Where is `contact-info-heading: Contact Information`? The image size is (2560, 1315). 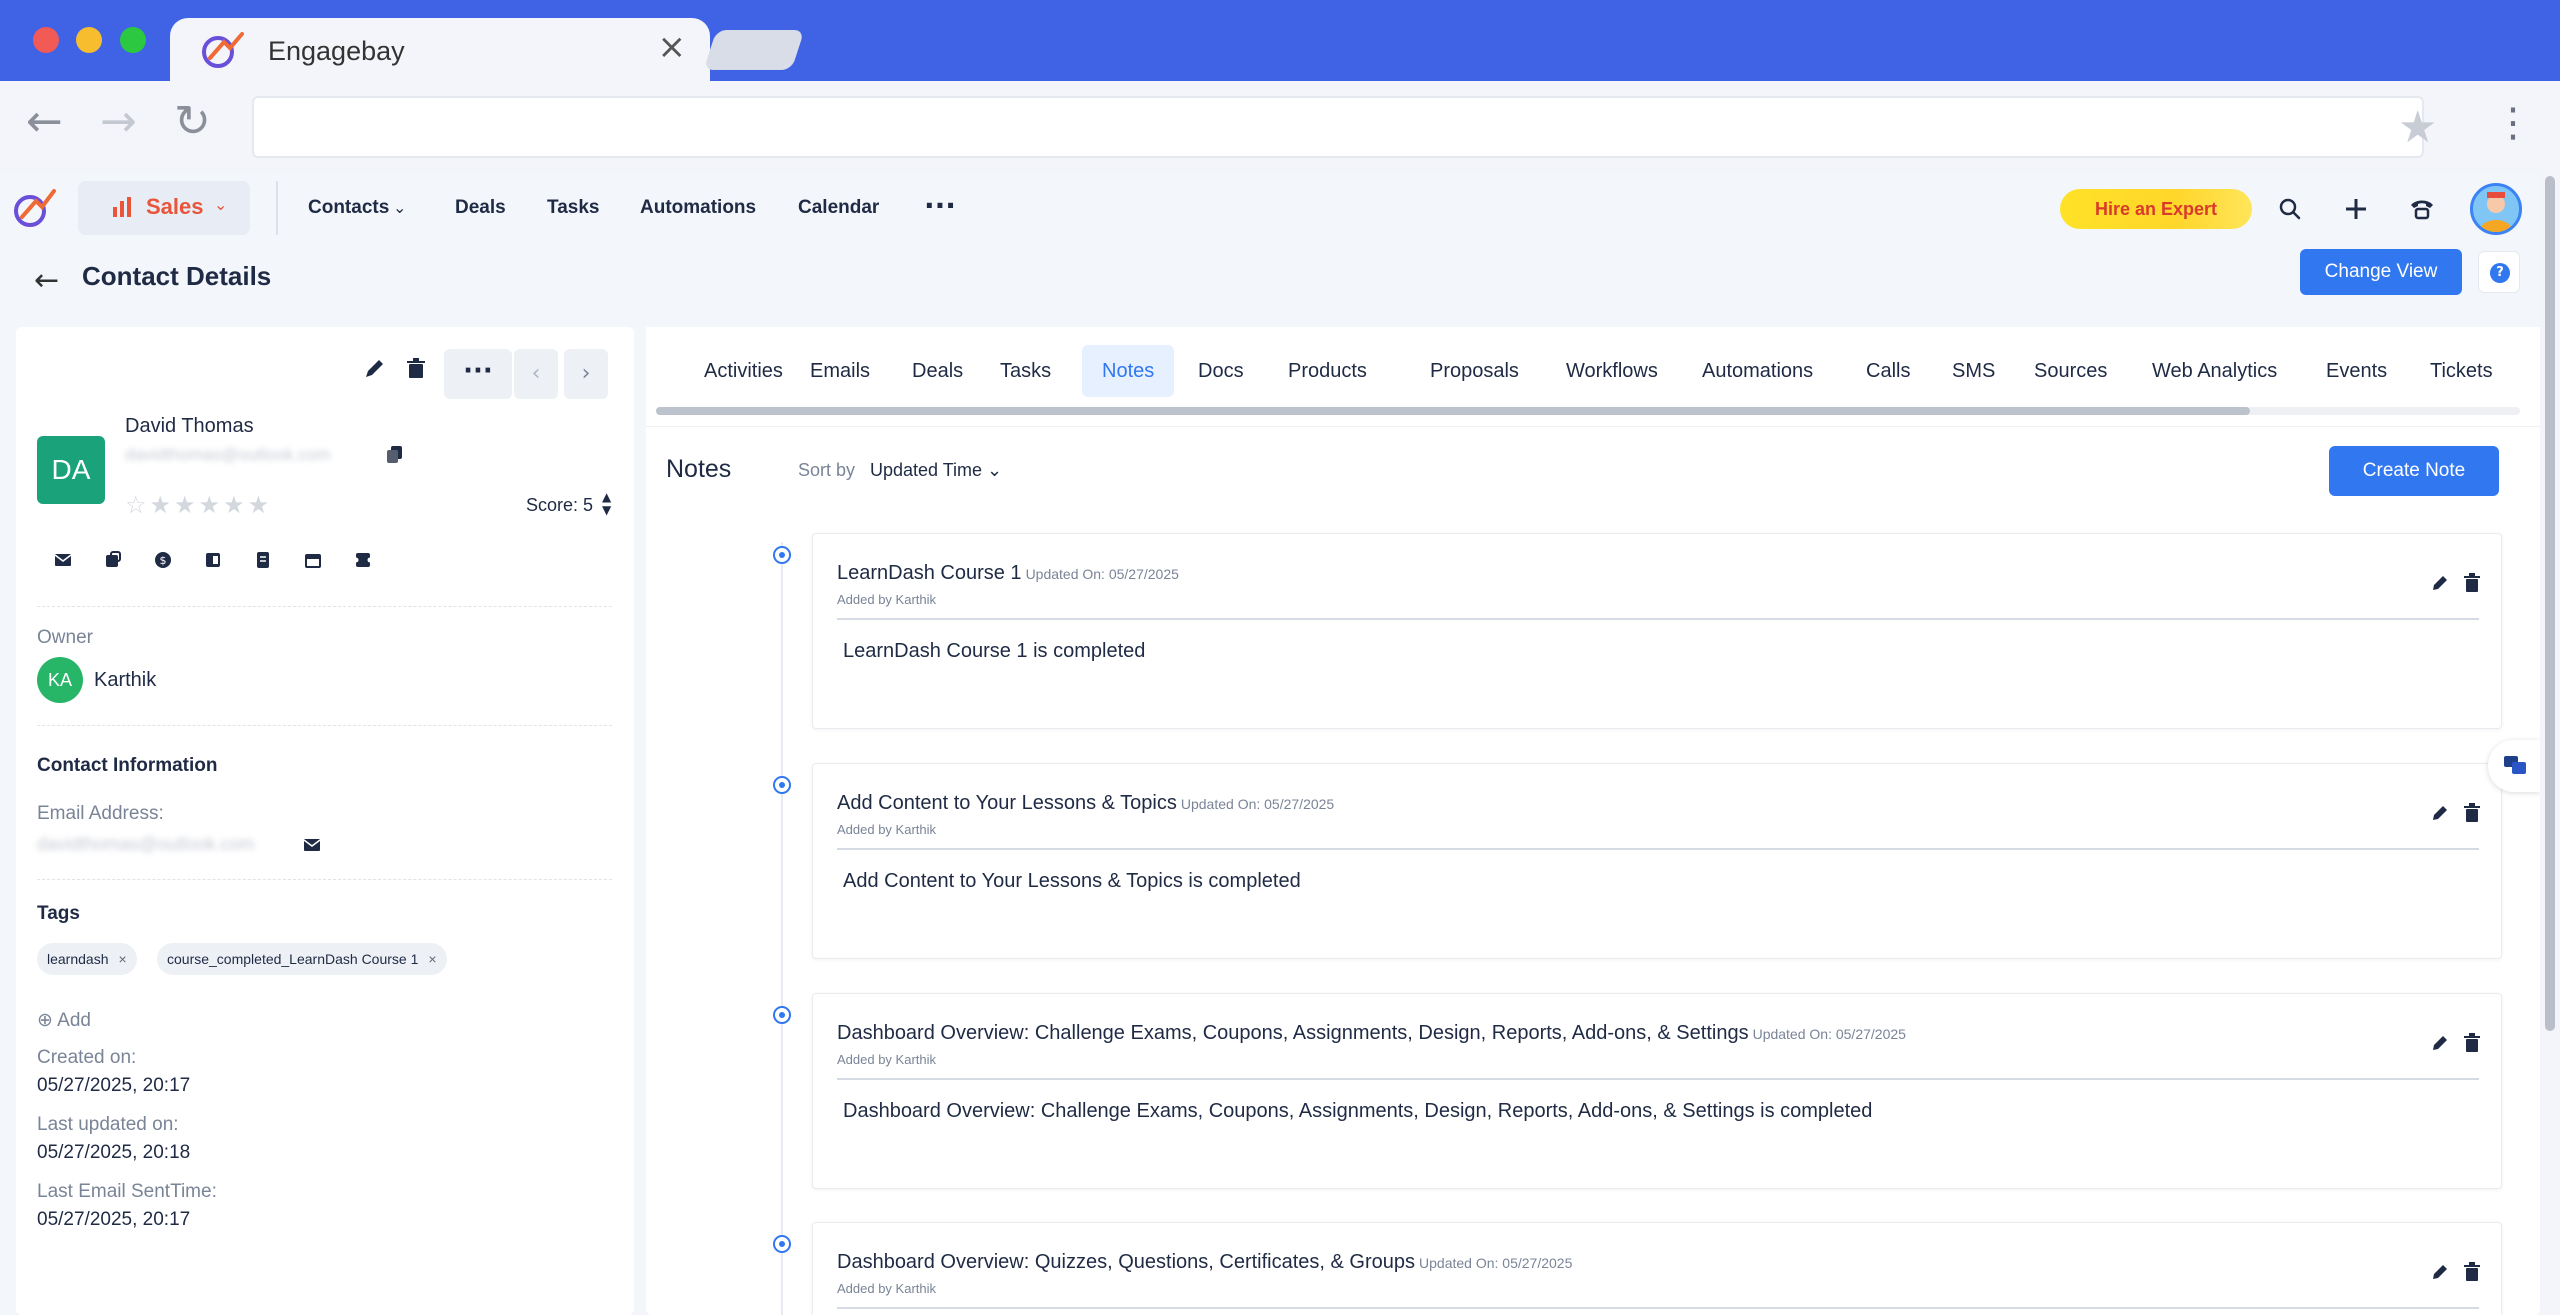
contact-info-heading: Contact Information is located at coordinates (127, 765).